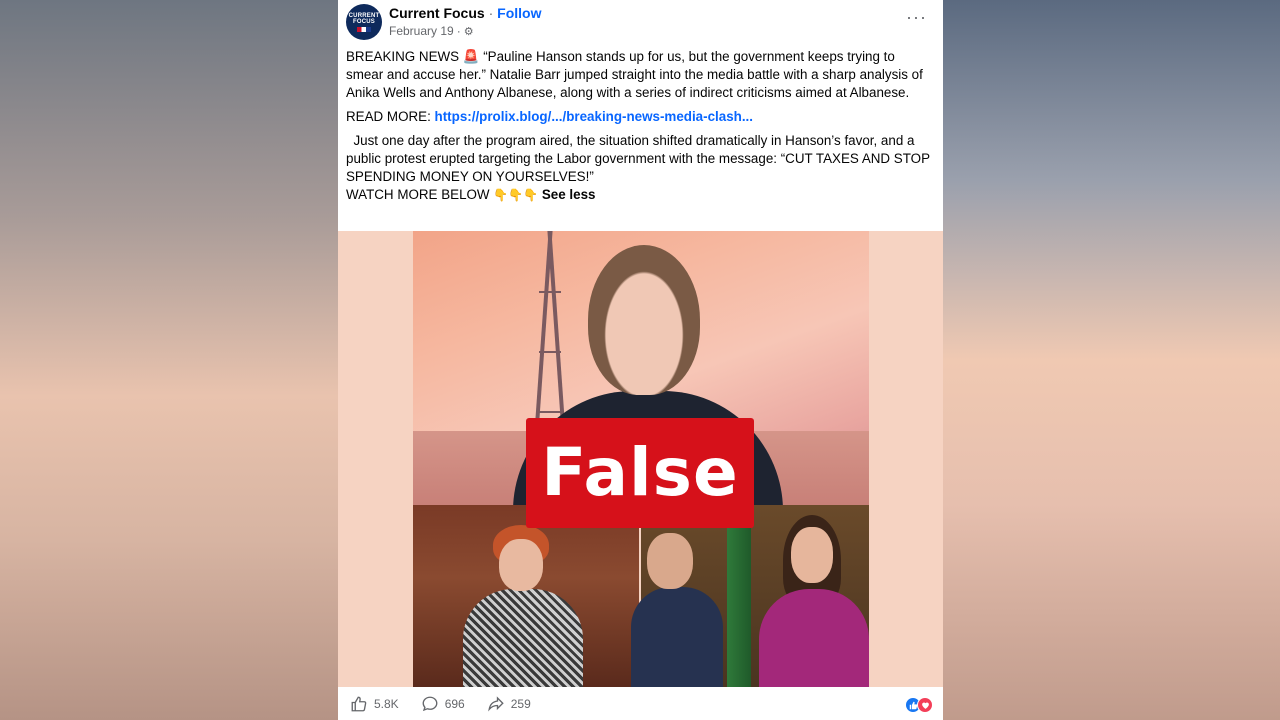  What do you see at coordinates (526, 596) in the screenshot?
I see `senate-speaker-photo` at bounding box center [526, 596].